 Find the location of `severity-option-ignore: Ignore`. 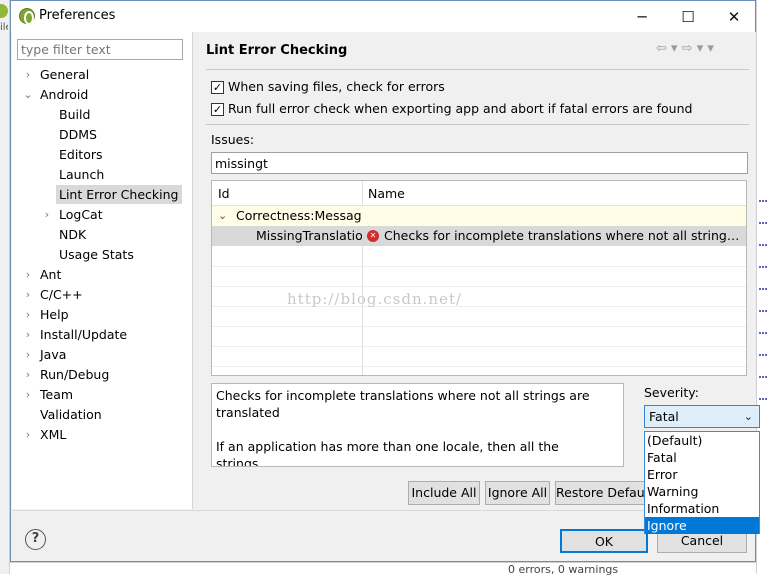

severity-option-ignore: Ignore is located at coordinates (702, 525).